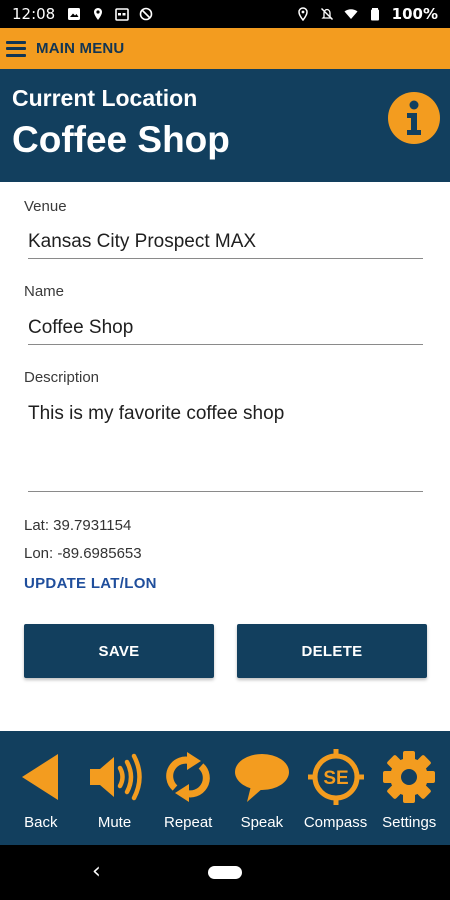 The image size is (450, 900). I want to click on block-icon, so click(146, 14).